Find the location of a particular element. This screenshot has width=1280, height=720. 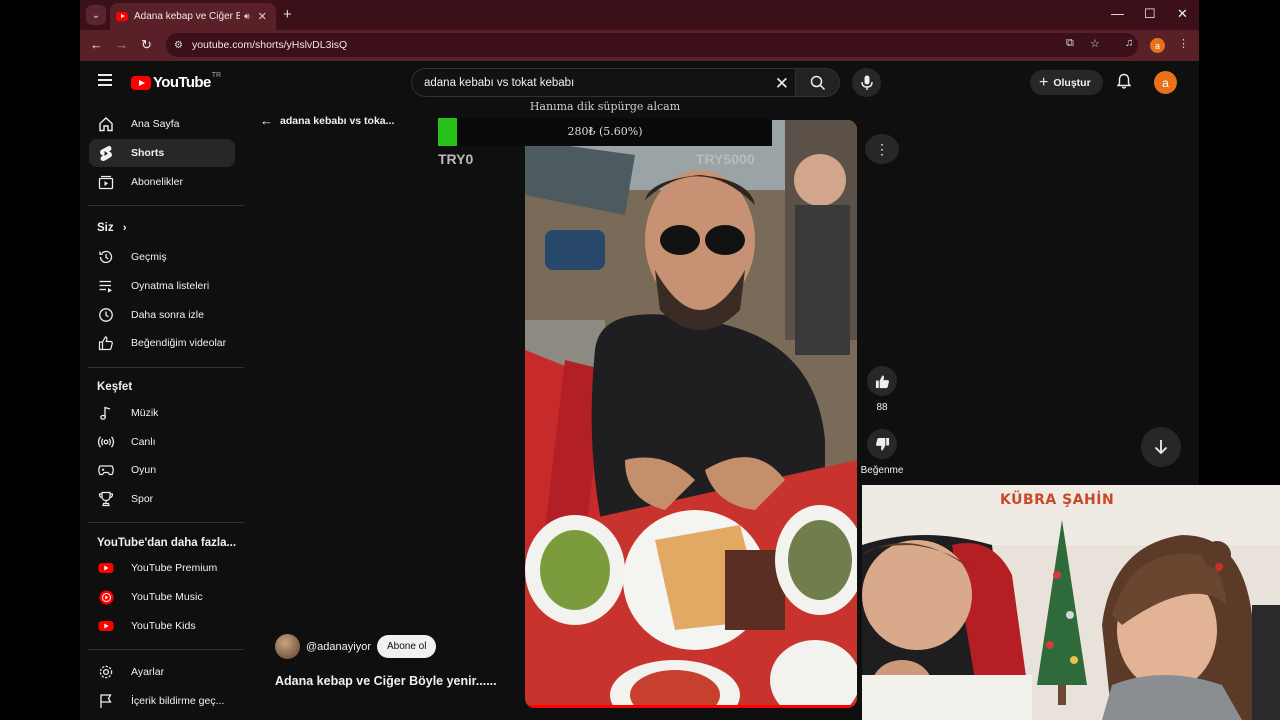

arrow-down-icon is located at coordinates (1161, 447).